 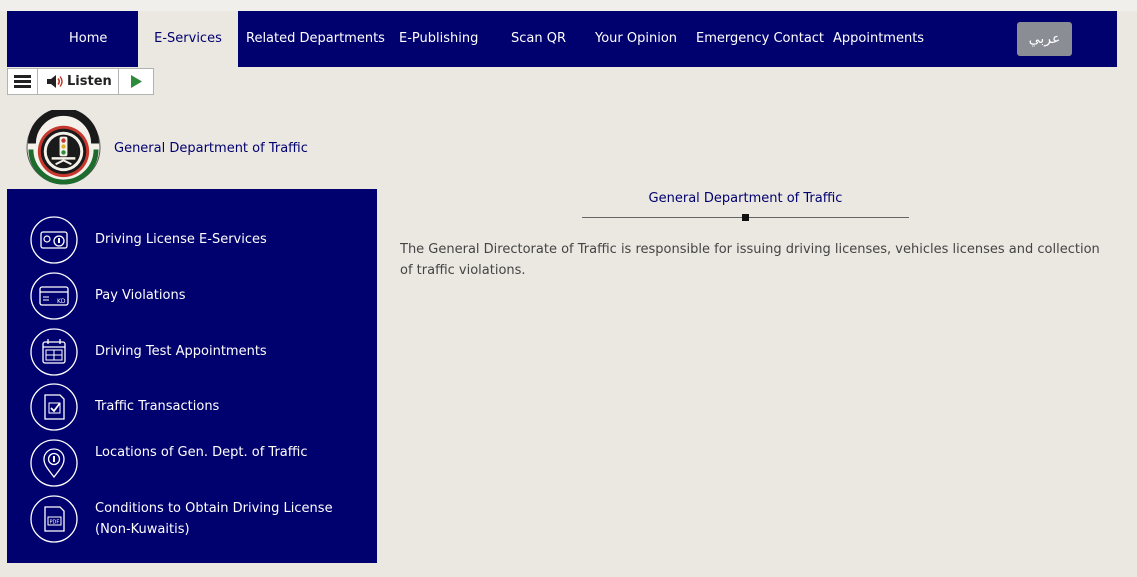 What do you see at coordinates (61, 301) in the screenshot?
I see `svg-text: KD` at bounding box center [61, 301].